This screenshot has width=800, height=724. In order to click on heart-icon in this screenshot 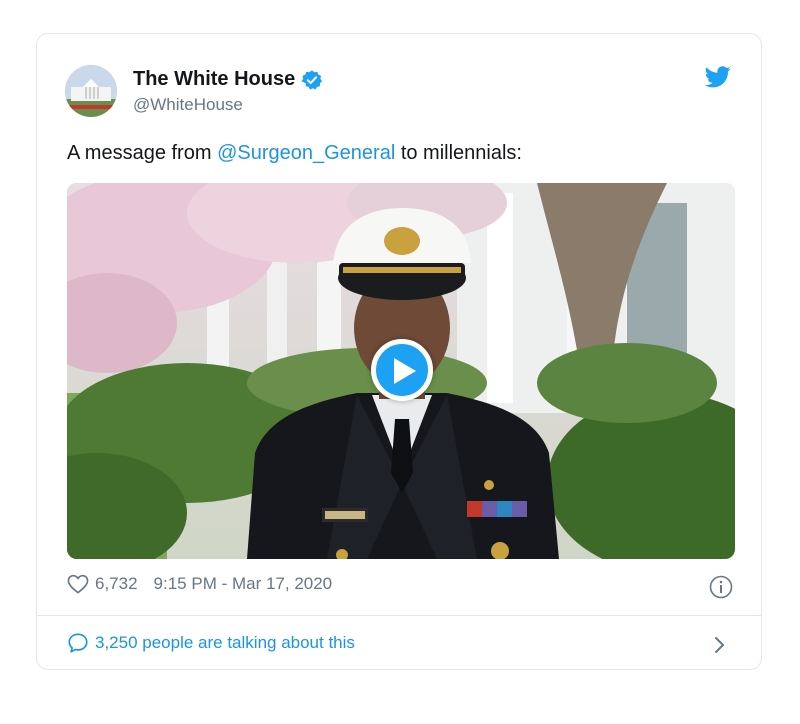, I will do `click(78, 584)`.